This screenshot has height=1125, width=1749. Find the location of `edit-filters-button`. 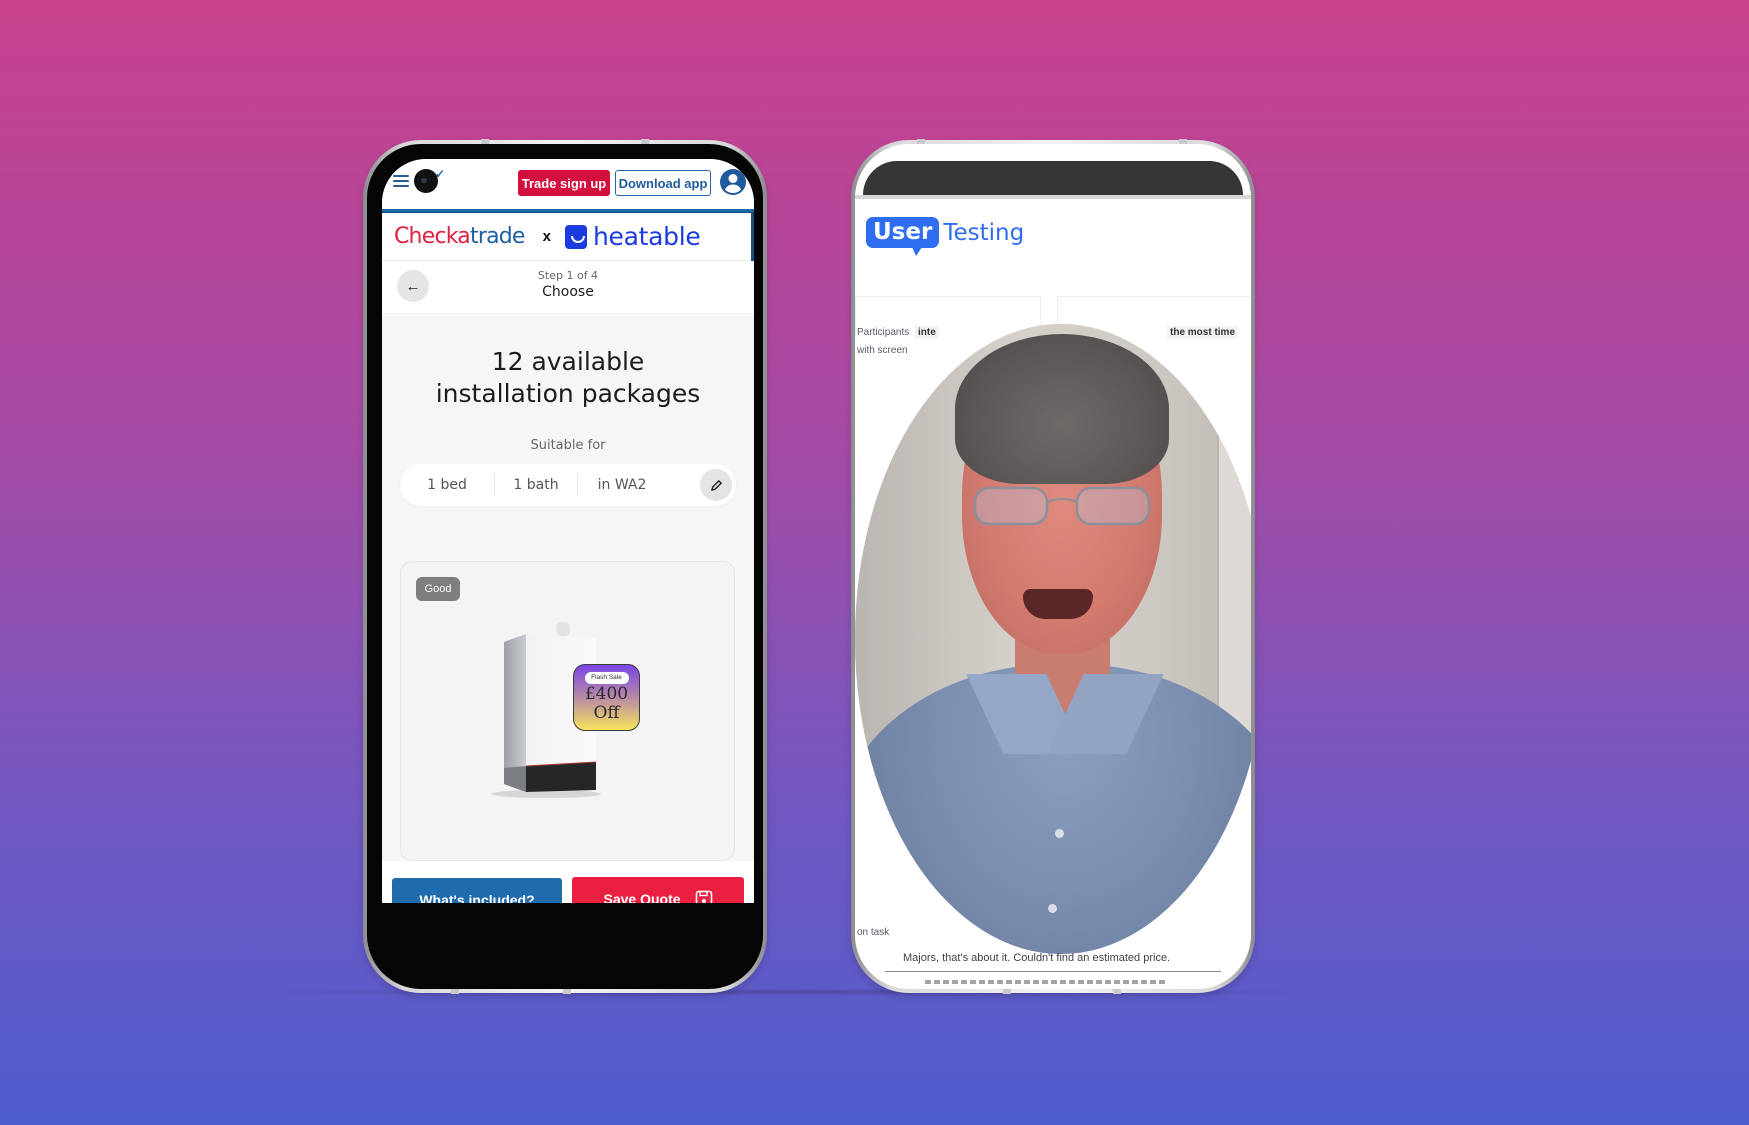

edit-filters-button is located at coordinates (716, 485).